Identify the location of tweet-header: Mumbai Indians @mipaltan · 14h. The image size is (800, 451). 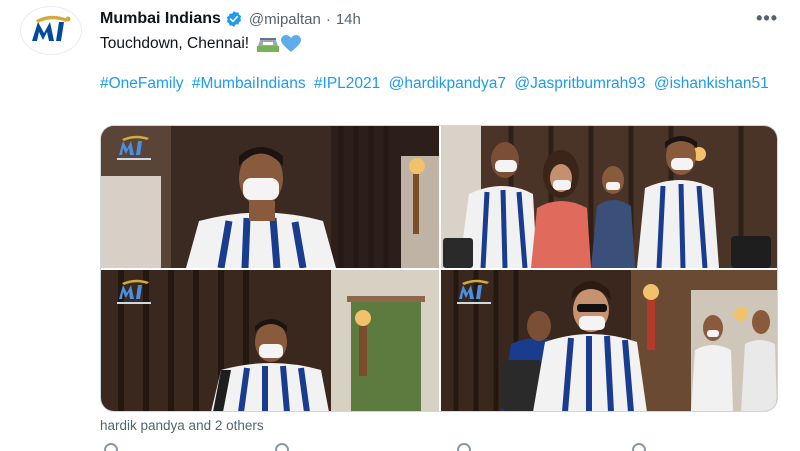
(230, 19).